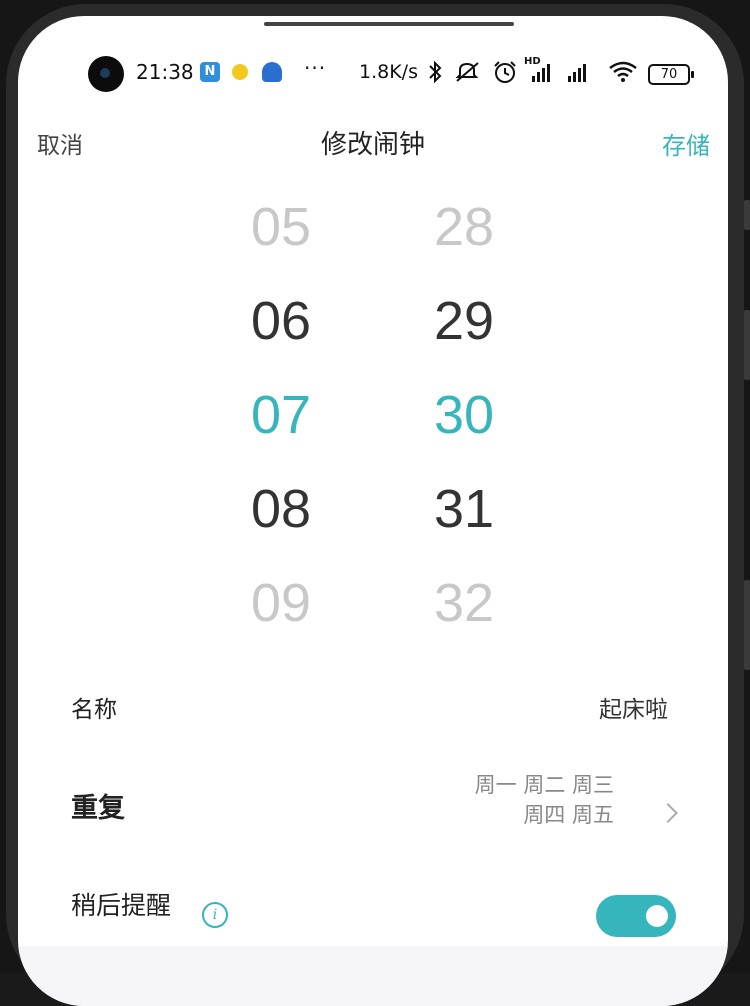 The height and width of the screenshot is (1006, 750). Describe the element at coordinates (121, 905) in the screenshot. I see `snooze-label: 稍后提醒` at that location.